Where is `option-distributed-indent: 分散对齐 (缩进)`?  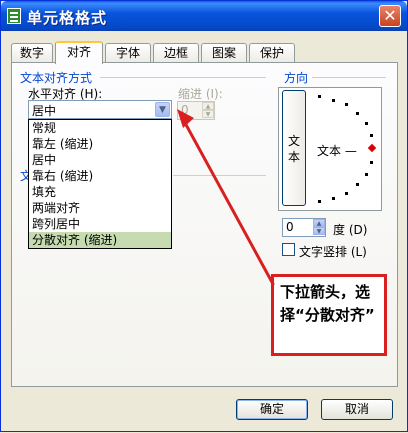
option-distributed-indent: 分散对齐 (缩进) is located at coordinates (100, 240).